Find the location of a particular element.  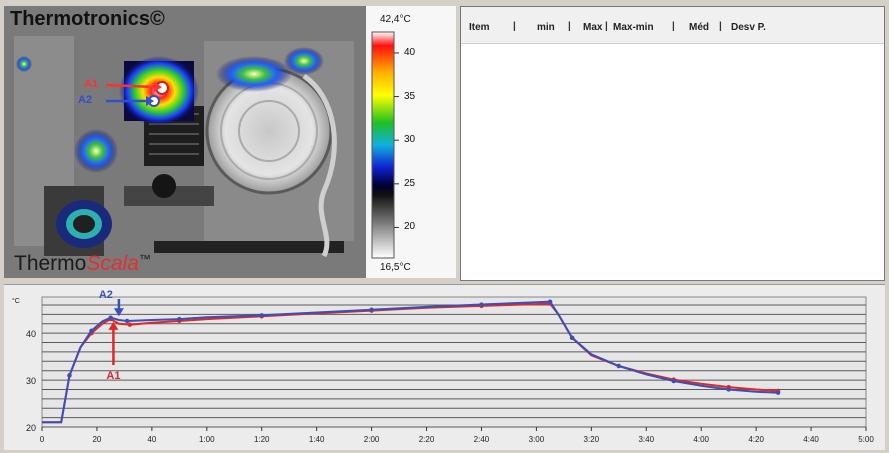

x-tick-label: 1:00 is located at coordinates (207, 439).